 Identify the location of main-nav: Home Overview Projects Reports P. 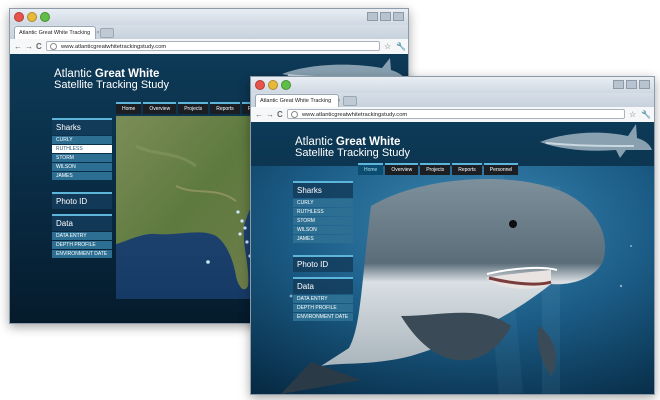
(187, 108).